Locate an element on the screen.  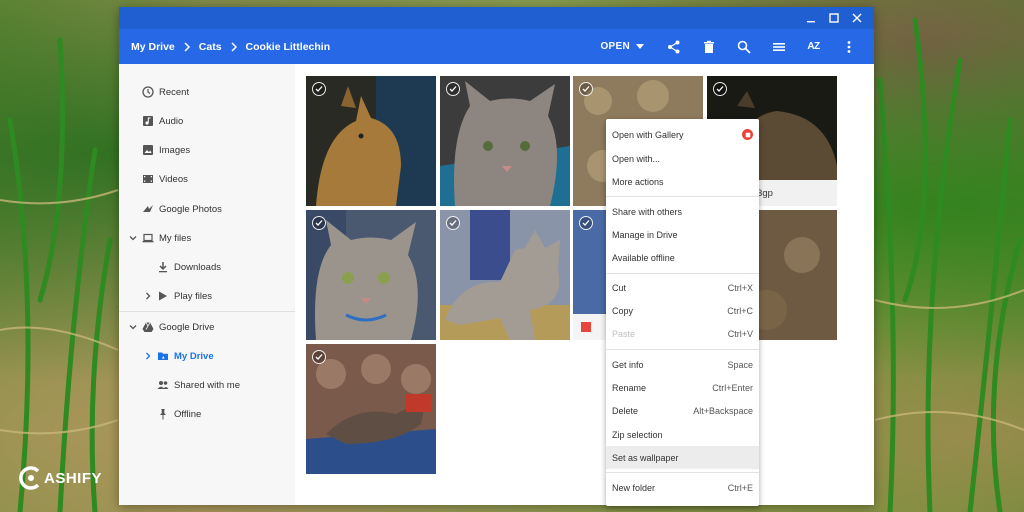
sidebar-item-shared-with-me: Shared with me is located at coordinates (207, 385).